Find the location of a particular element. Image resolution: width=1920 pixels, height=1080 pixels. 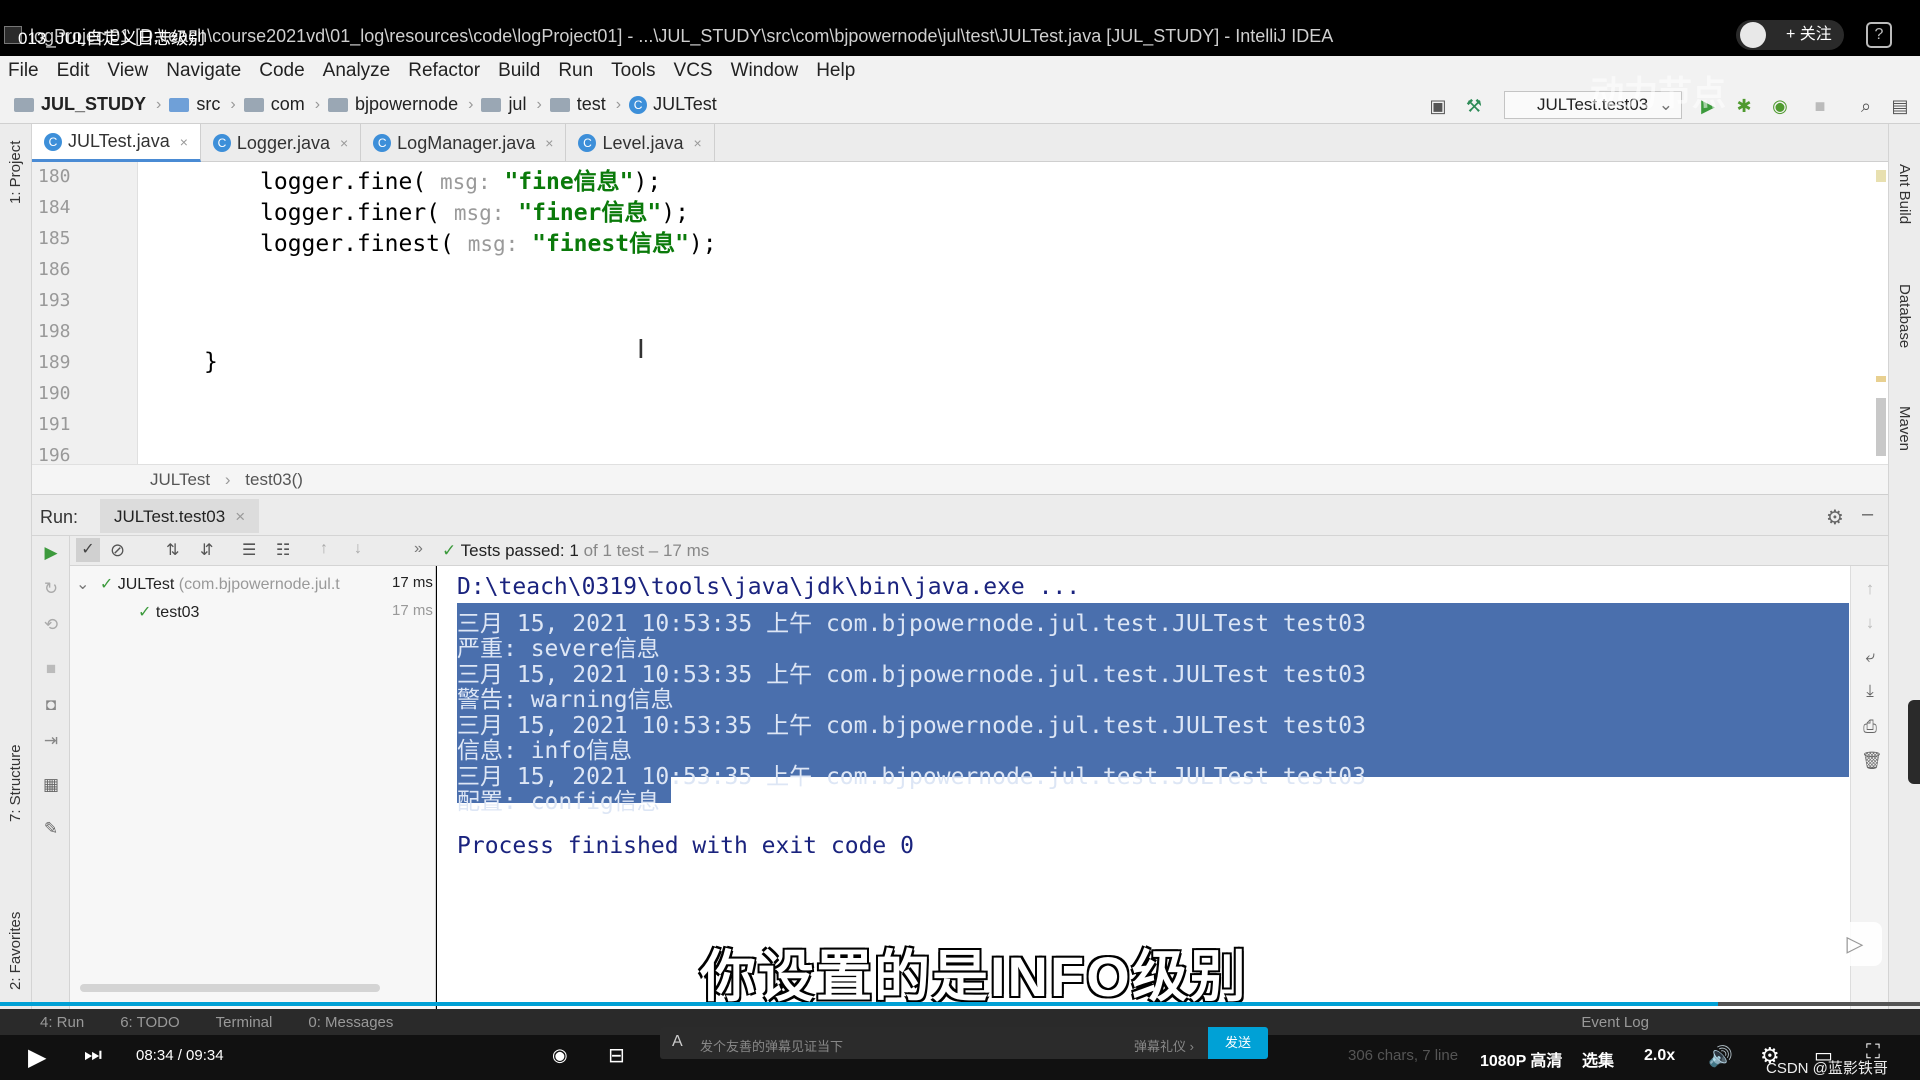

breadcrumb-project: JUL_STUDY is located at coordinates (80, 104).